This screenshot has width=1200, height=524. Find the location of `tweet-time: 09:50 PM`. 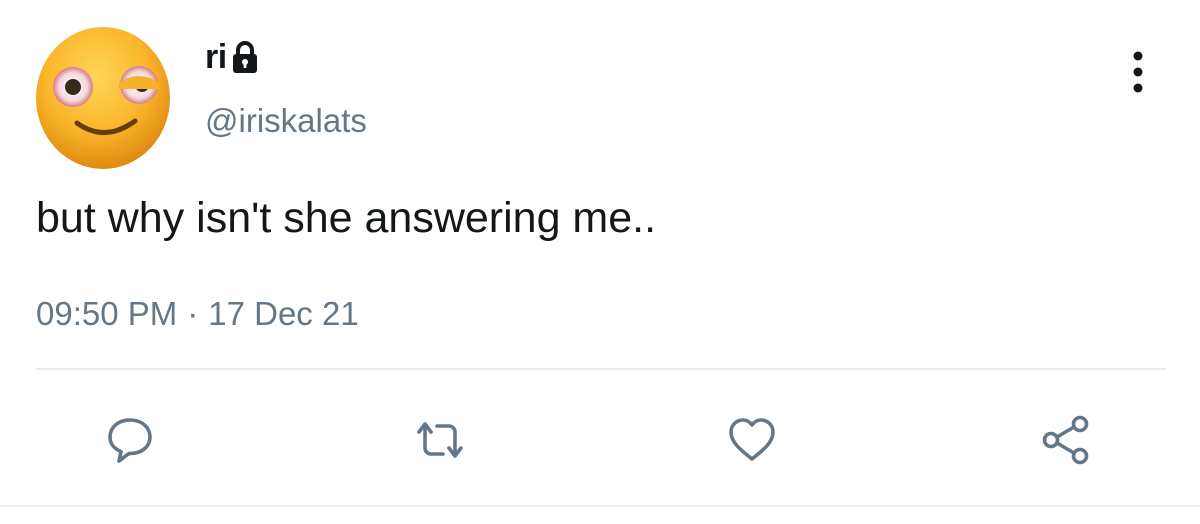

tweet-time: 09:50 PM is located at coordinates (107, 313).